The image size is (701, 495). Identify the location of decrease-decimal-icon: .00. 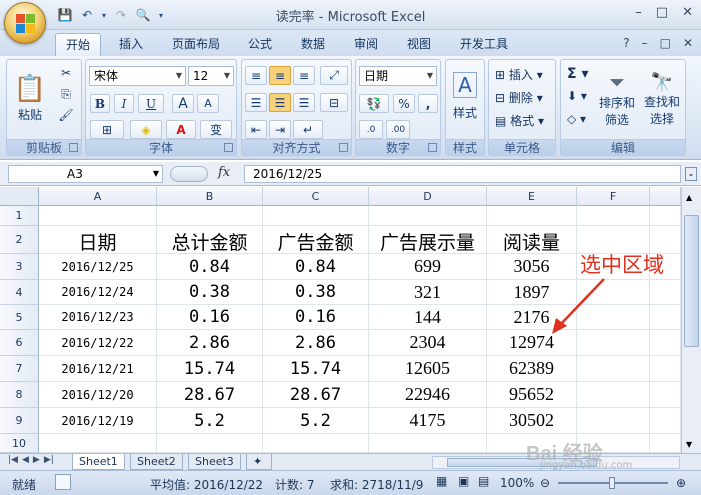
(398, 129).